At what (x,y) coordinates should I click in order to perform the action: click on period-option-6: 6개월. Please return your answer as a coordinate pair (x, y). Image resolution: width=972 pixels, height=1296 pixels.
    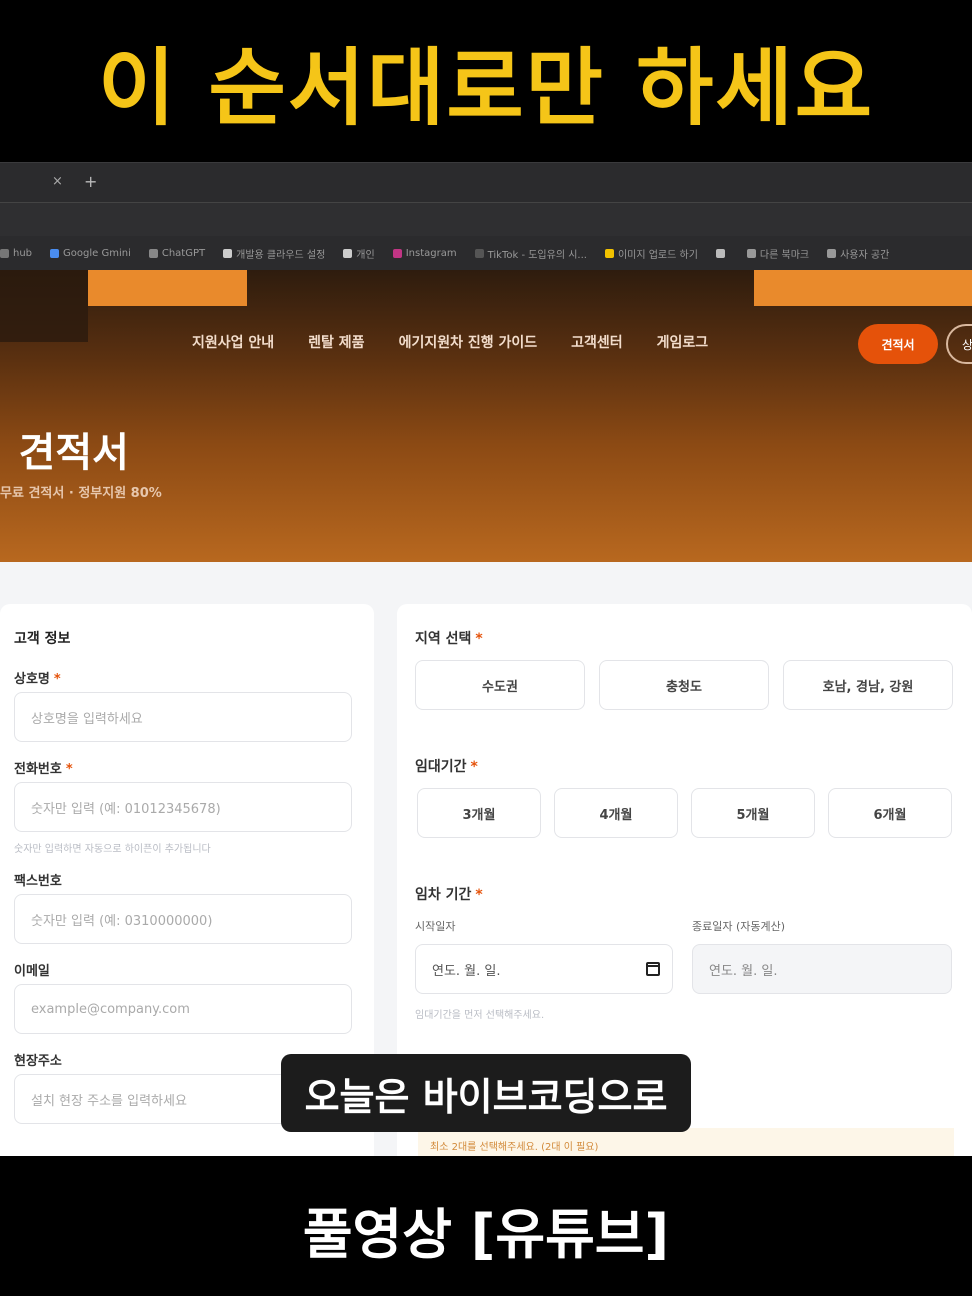
    Looking at the image, I should click on (890, 813).